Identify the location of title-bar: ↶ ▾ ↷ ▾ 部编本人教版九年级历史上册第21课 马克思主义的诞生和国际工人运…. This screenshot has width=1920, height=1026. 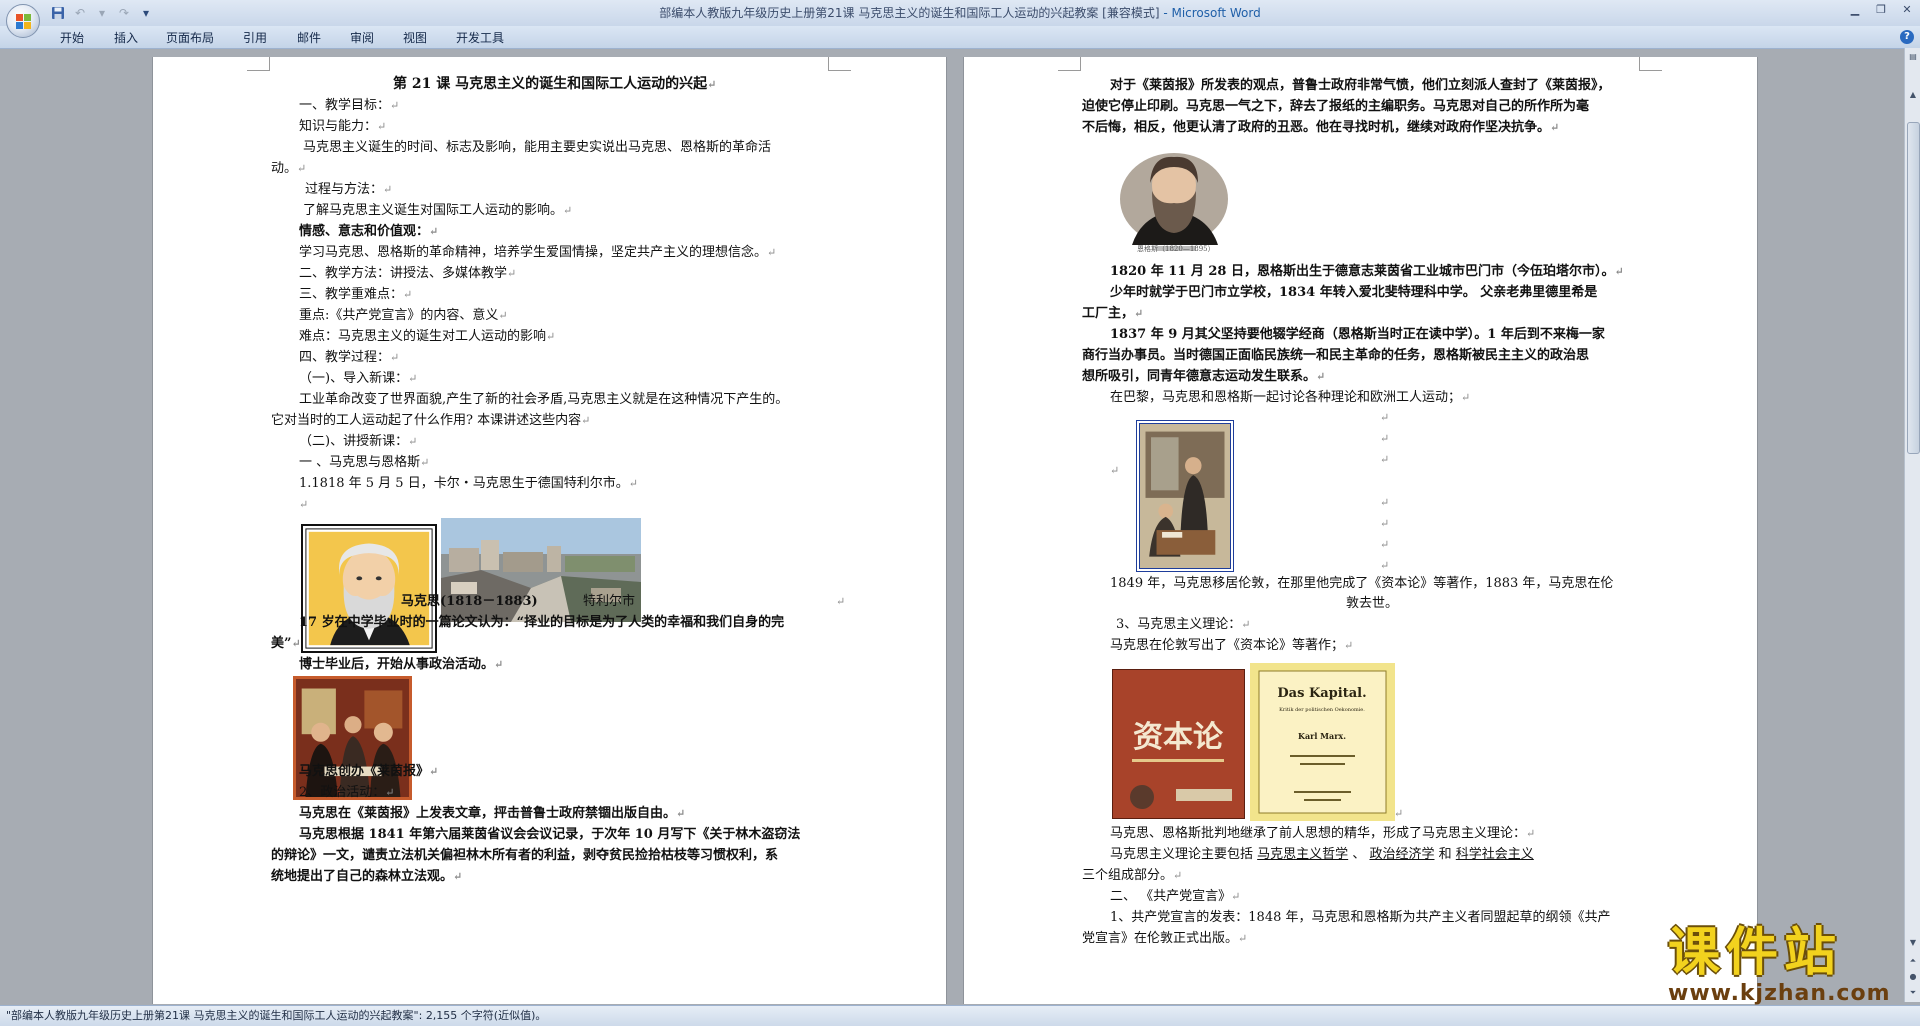
(960, 13).